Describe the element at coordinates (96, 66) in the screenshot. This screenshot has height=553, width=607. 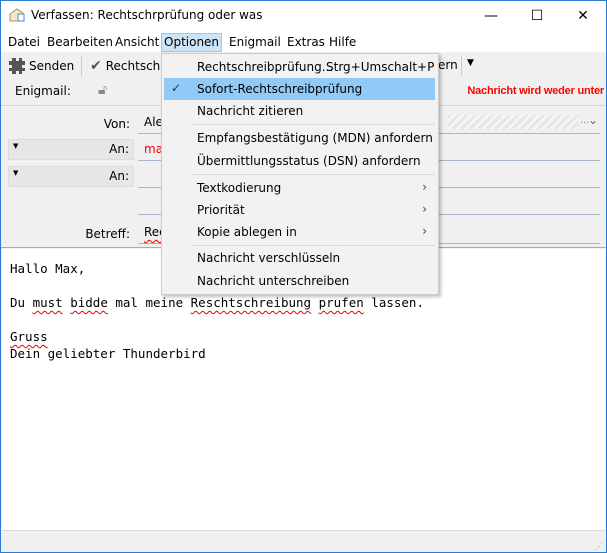
I see `checkmark-icon: ✔` at that location.